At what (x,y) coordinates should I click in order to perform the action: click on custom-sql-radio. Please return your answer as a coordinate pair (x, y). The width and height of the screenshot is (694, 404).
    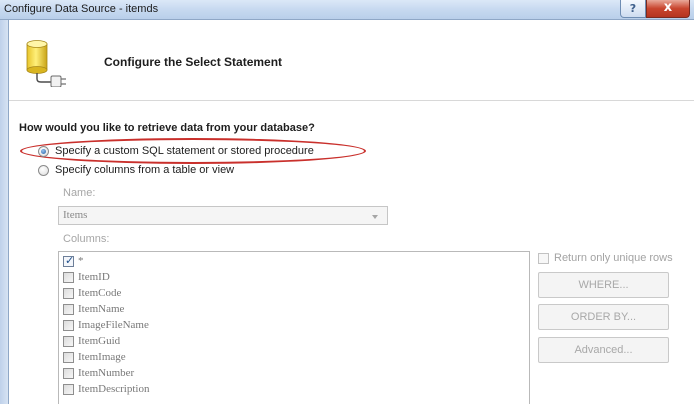
    Looking at the image, I should click on (43, 151).